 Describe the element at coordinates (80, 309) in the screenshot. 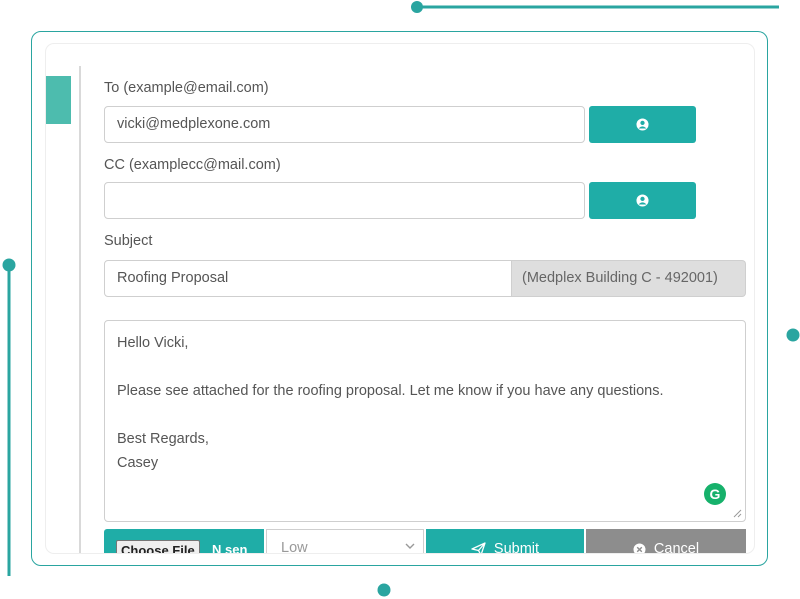

I see `divider` at that location.